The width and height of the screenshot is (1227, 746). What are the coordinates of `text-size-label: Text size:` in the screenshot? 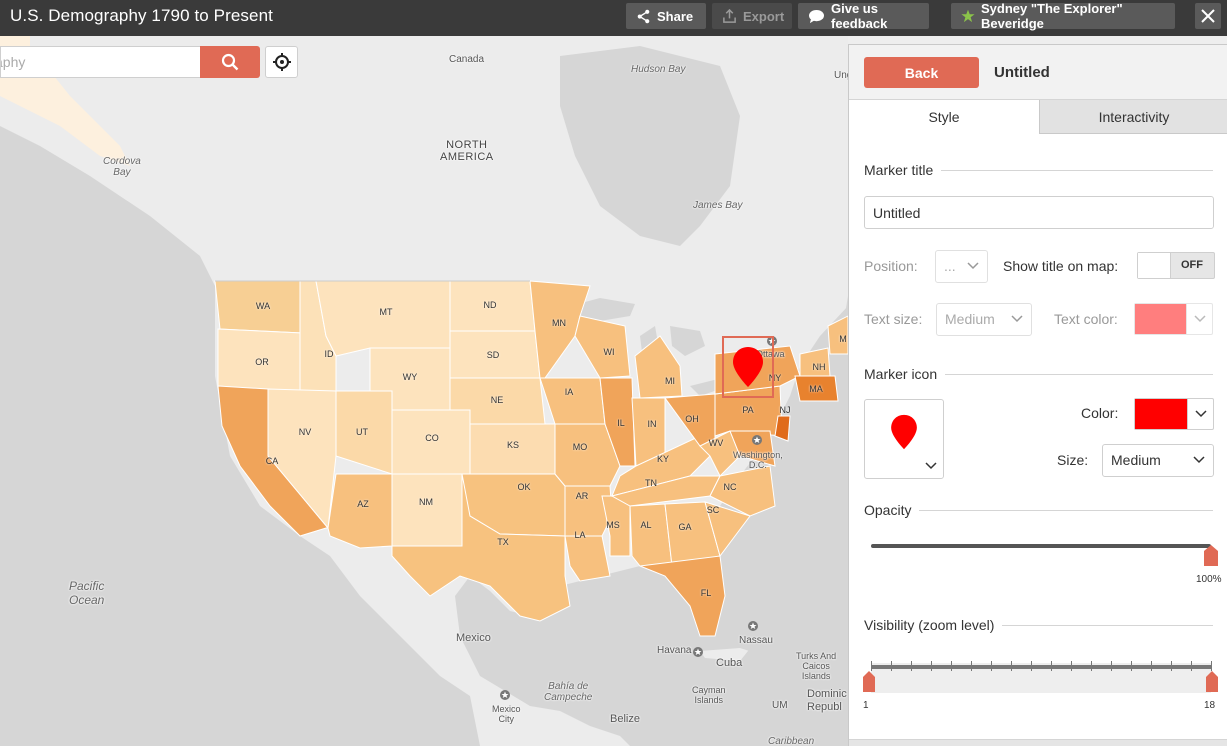 It's located at (893, 319).